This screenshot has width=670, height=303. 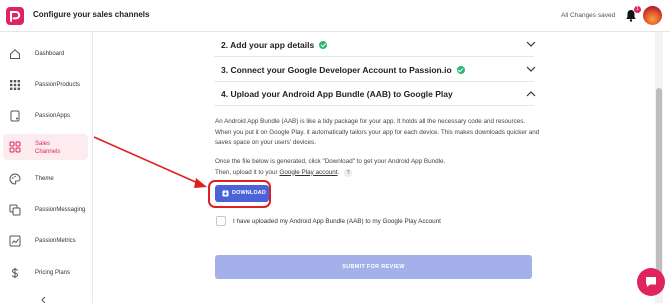 What do you see at coordinates (53, 273) in the screenshot?
I see `sidebar-item-label: Pricing Plans` at bounding box center [53, 273].